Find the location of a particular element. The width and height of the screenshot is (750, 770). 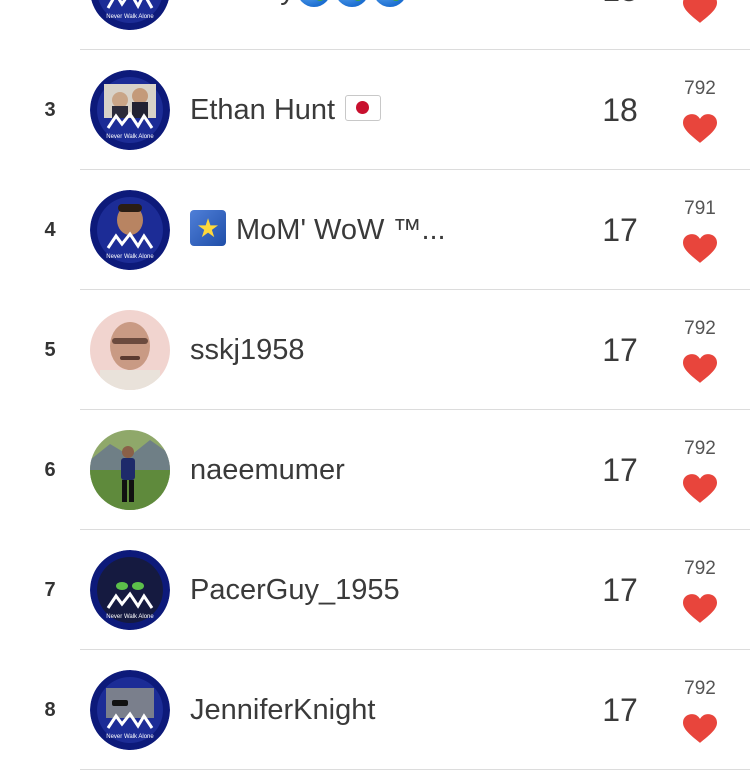

star-icon: ★ is located at coordinates (208, 228).